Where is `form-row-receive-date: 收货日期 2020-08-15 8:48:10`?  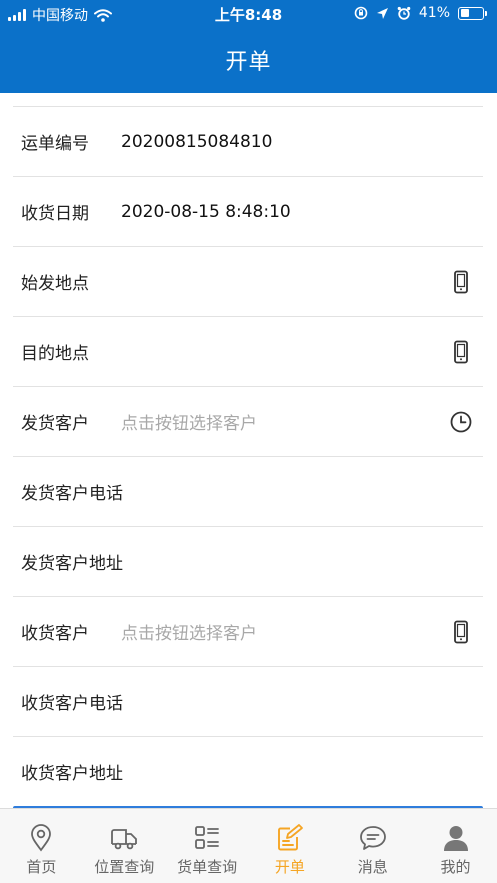 form-row-receive-date: 收货日期 2020-08-15 8:48:10 is located at coordinates (248, 211).